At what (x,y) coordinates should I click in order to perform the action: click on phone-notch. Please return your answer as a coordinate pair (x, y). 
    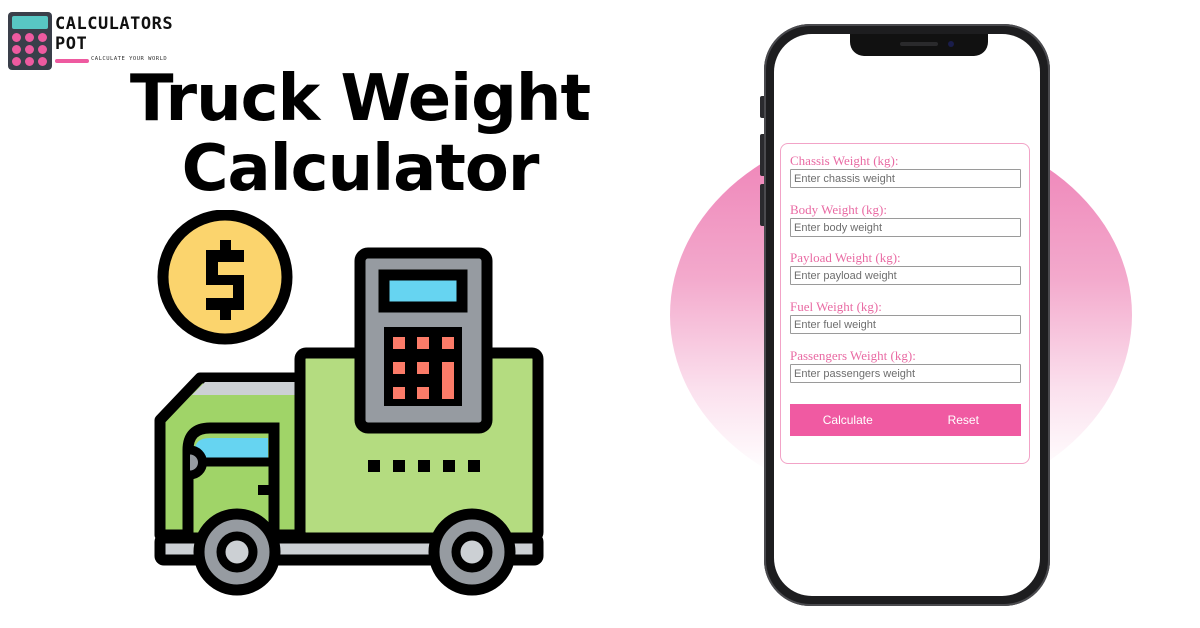
    Looking at the image, I should click on (919, 45).